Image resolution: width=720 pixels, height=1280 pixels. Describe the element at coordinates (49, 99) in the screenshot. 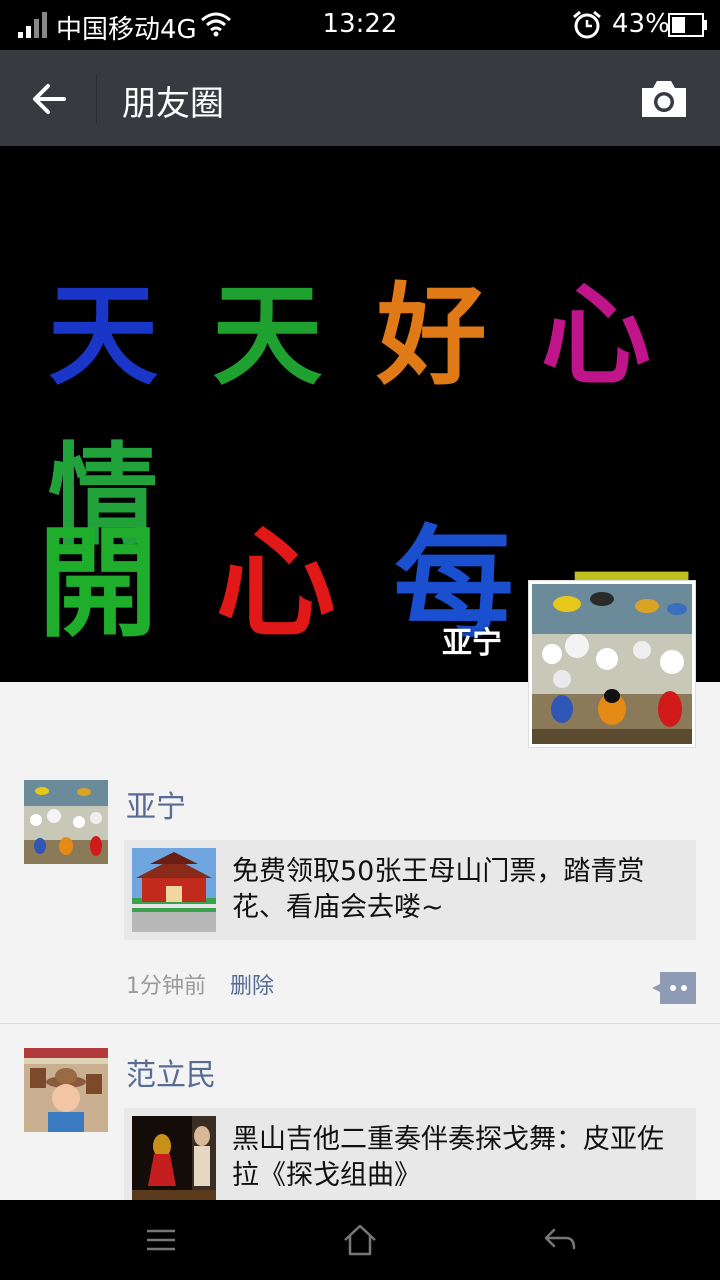

I see `back-arrow-icon` at that location.